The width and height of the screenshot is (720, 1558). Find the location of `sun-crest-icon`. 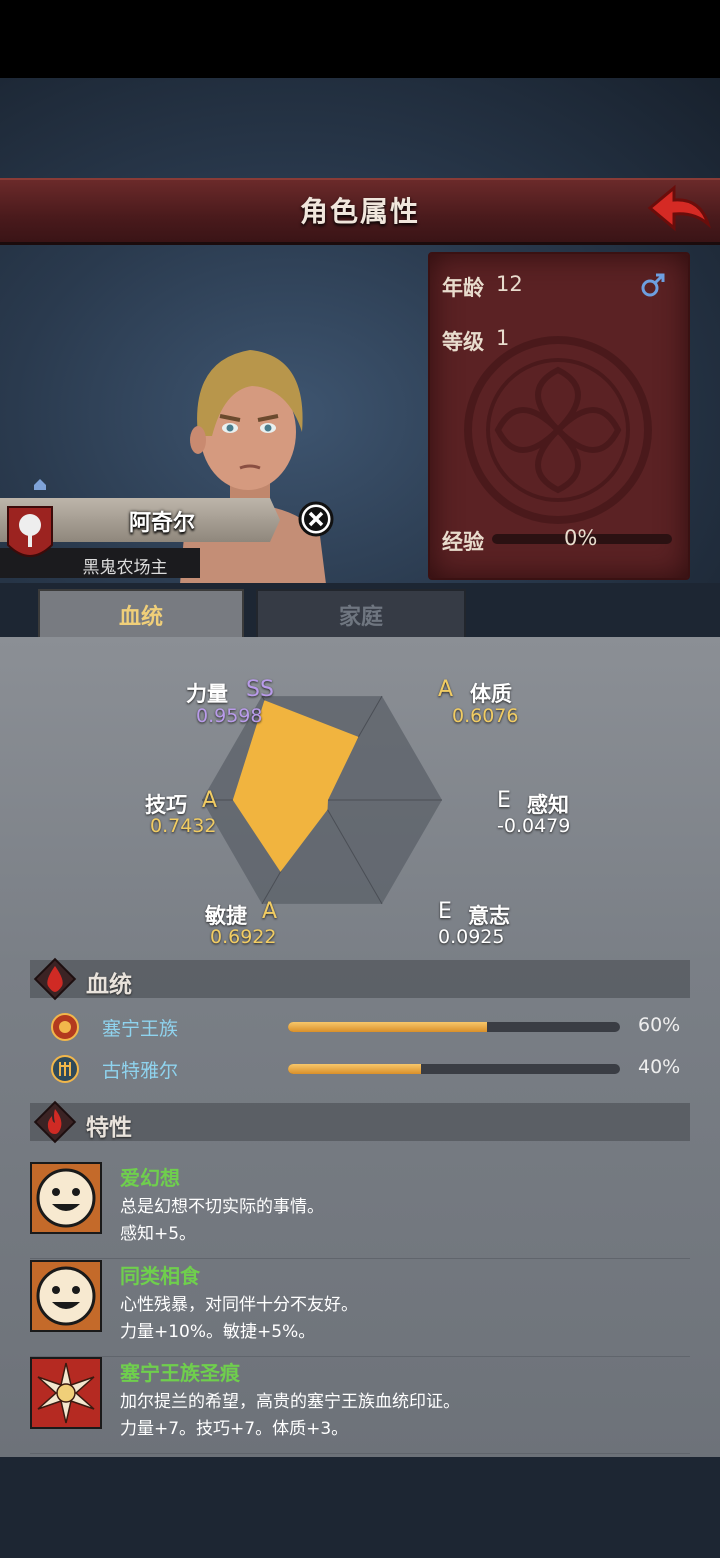

sun-crest-icon is located at coordinates (65, 1027).